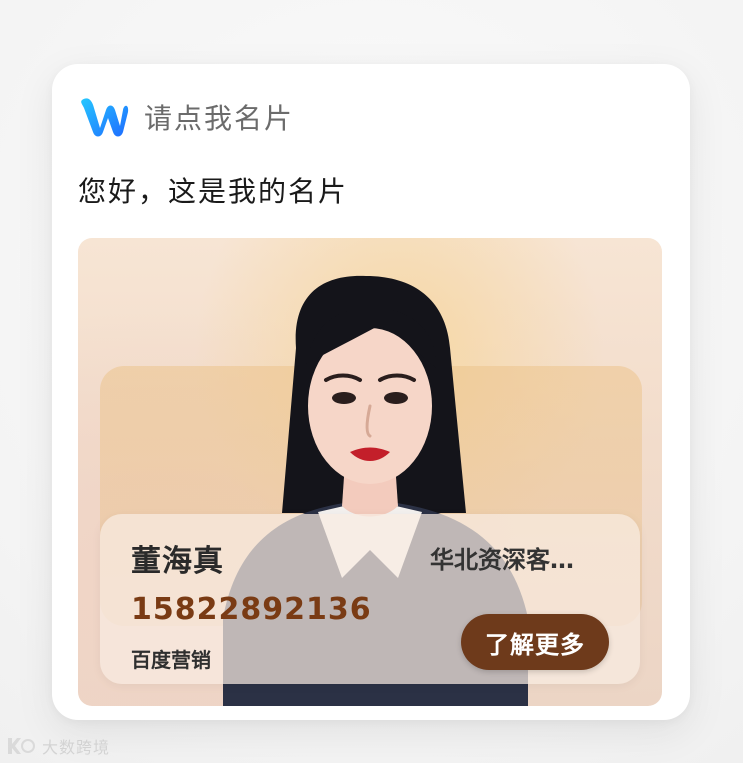 This screenshot has width=743, height=763. I want to click on app-logo-icon, so click(105, 117).